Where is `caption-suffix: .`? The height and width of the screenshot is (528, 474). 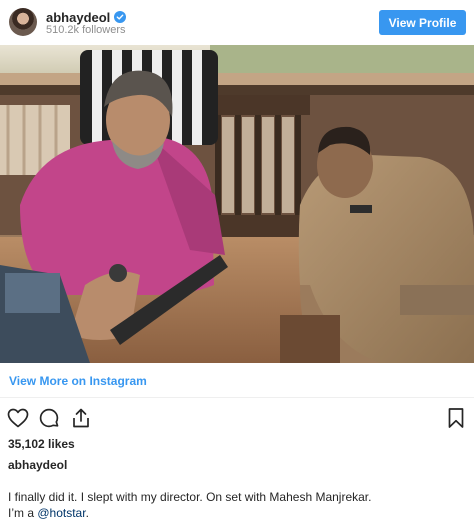
caption-suffix: . is located at coordinates (87, 513).